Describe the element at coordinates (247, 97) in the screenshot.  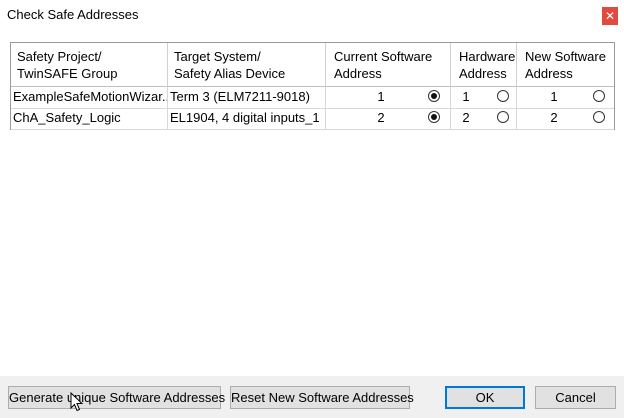
I see `target-cell: Term 3 (ELM7211-9018)` at that location.